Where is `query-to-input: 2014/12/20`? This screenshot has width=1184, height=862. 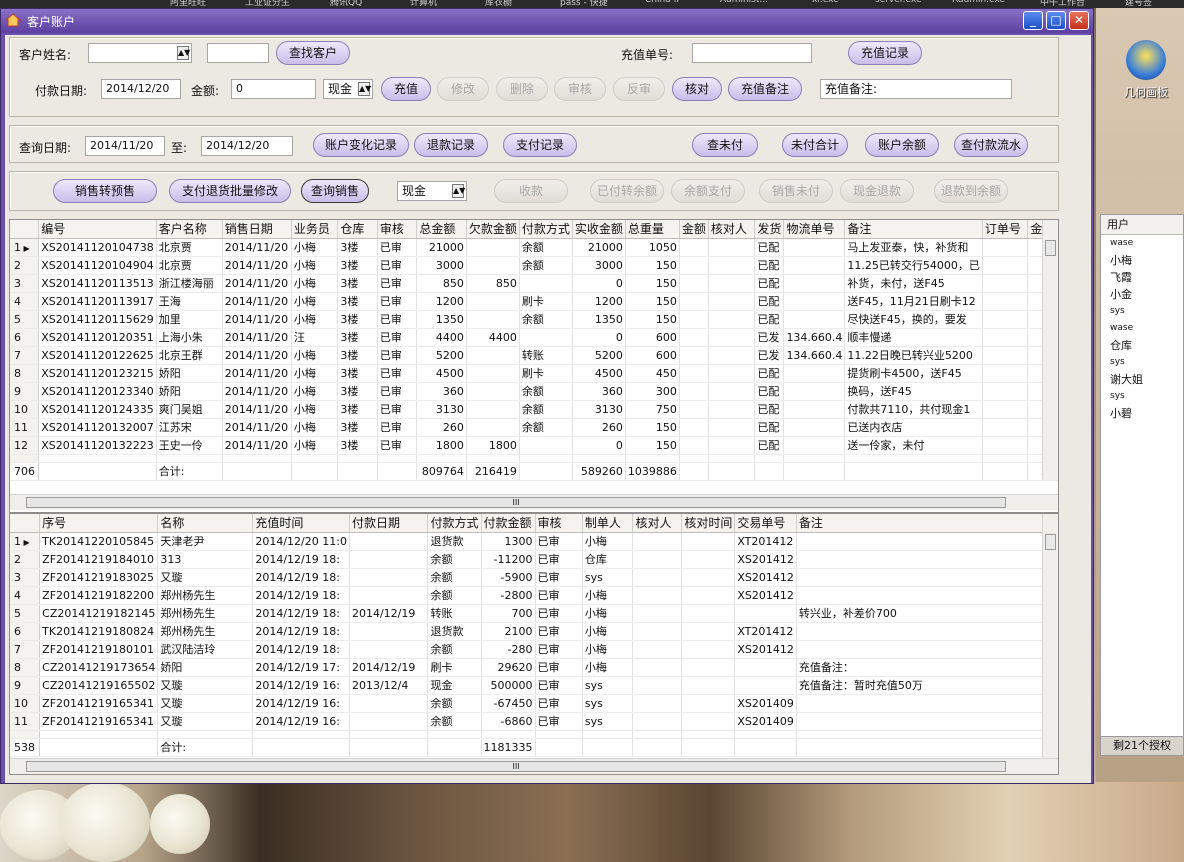 query-to-input: 2014/12/20 is located at coordinates (247, 146).